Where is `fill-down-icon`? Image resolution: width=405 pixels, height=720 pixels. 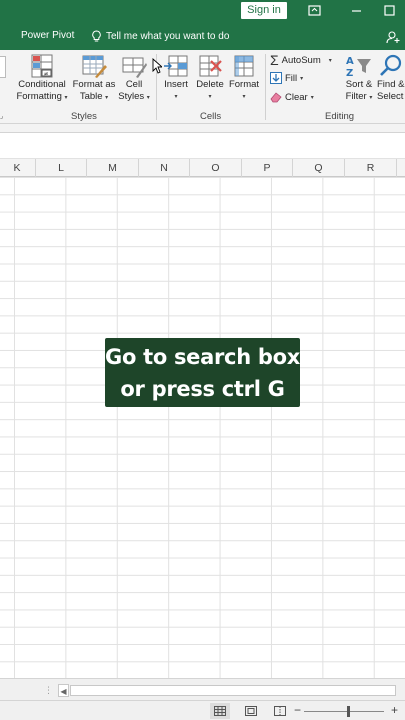 fill-down-icon is located at coordinates (276, 78).